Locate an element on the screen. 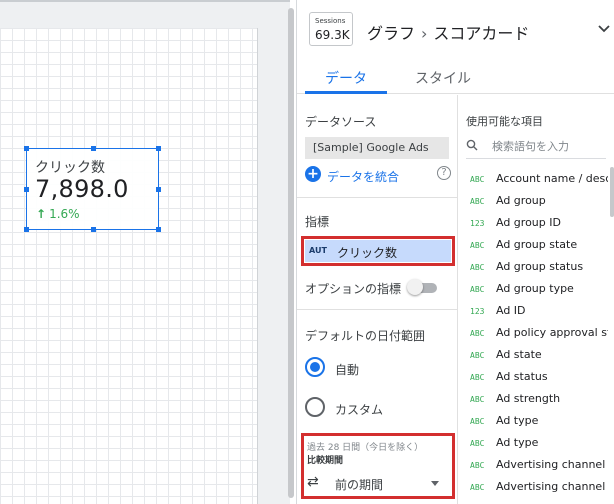  data-source-label: データソース is located at coordinates (341, 122).